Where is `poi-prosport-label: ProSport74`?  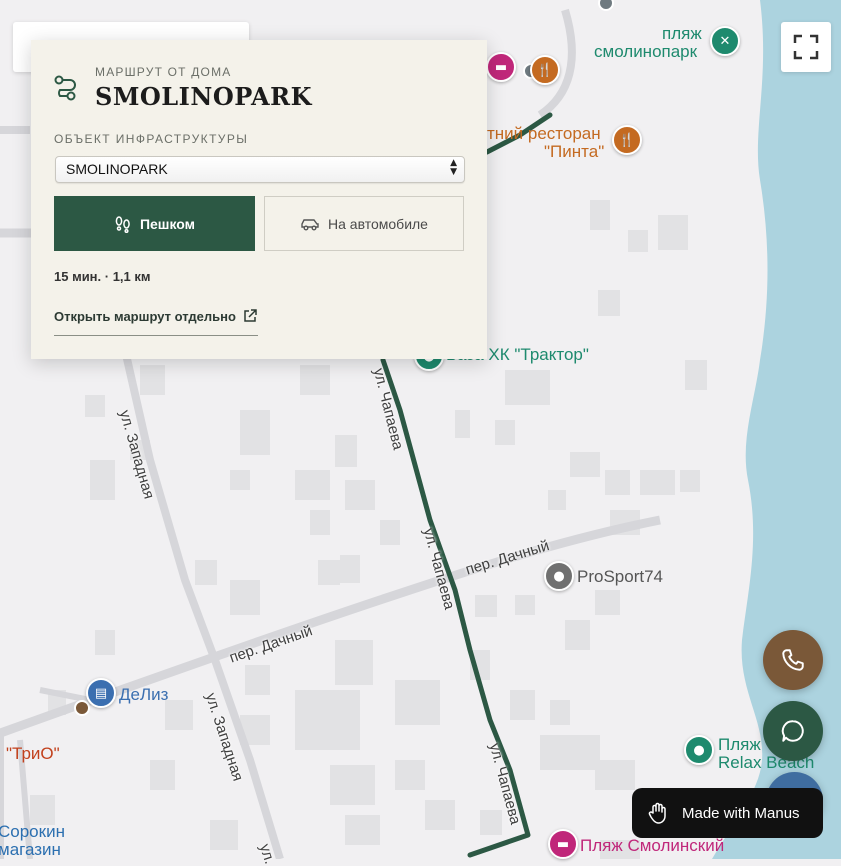 poi-prosport-label: ProSport74 is located at coordinates (620, 577).